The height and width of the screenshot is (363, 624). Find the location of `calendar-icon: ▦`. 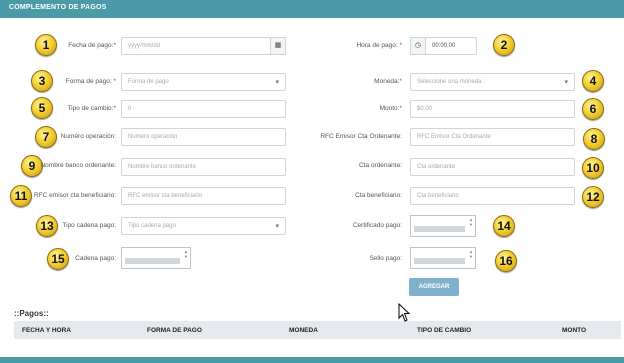

calendar-icon: ▦ is located at coordinates (278, 46).